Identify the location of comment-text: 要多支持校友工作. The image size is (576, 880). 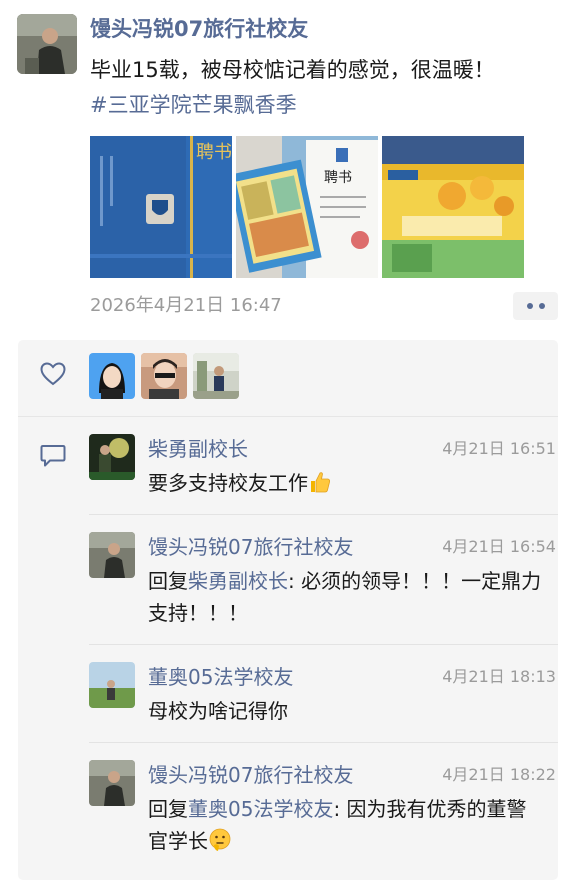
(345, 483).